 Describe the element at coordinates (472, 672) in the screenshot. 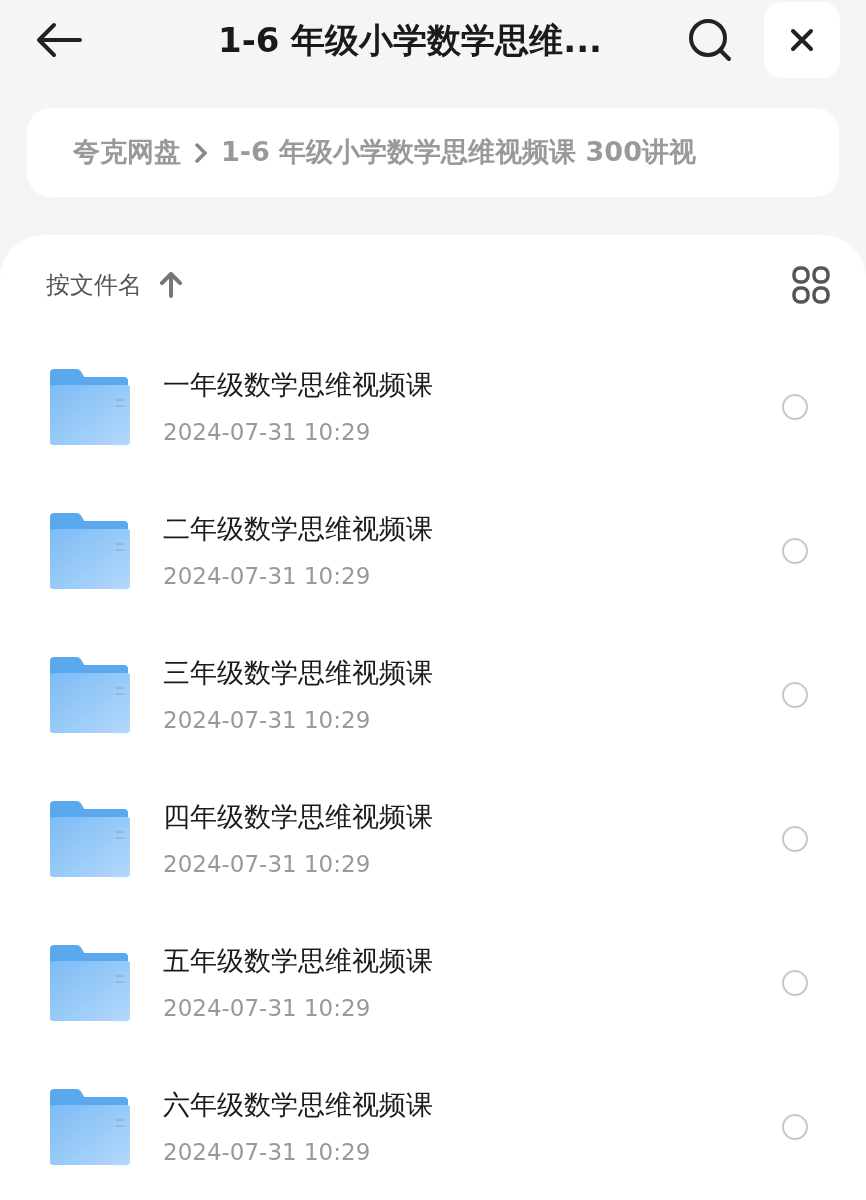

I see `folder-name: 三年级数学思维视频课` at that location.